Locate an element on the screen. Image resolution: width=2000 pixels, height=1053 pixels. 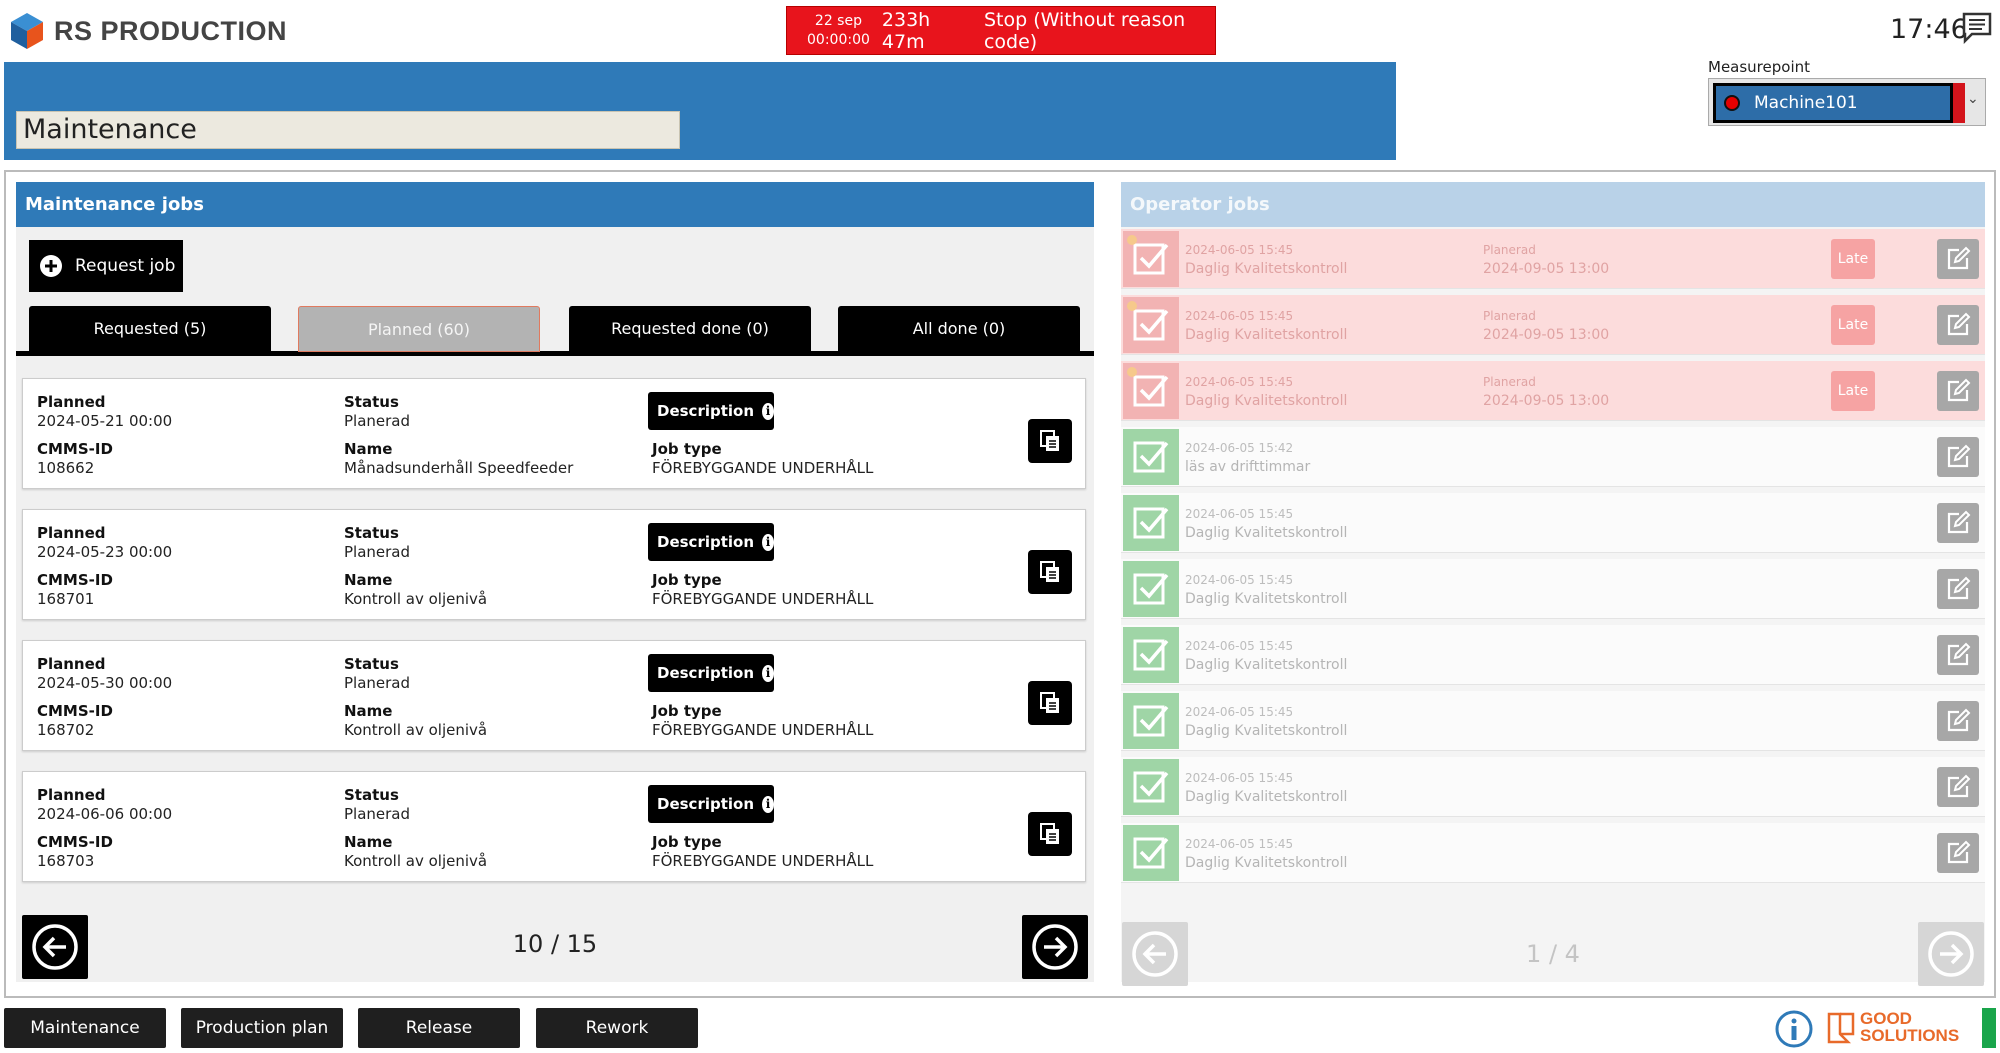
status-value: Planerad is located at coordinates (377, 421).